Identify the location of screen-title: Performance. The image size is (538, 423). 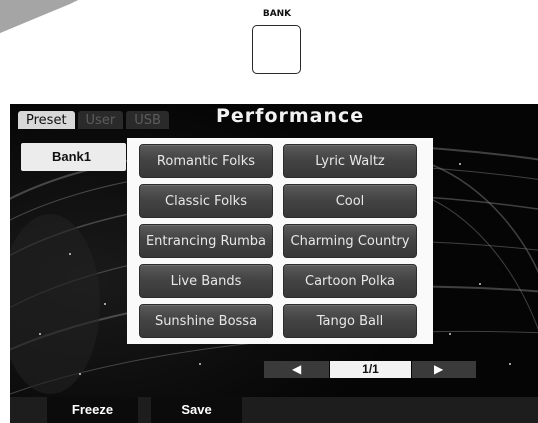
(290, 116).